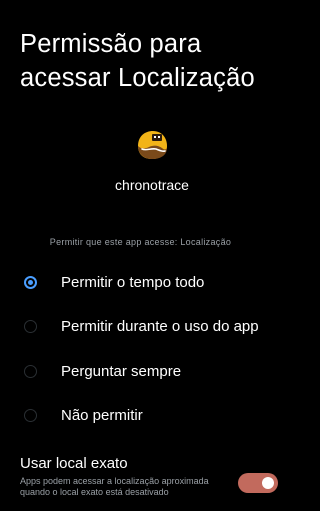  Describe the element at coordinates (30, 282) in the screenshot. I see `radio-selected-icon` at that location.